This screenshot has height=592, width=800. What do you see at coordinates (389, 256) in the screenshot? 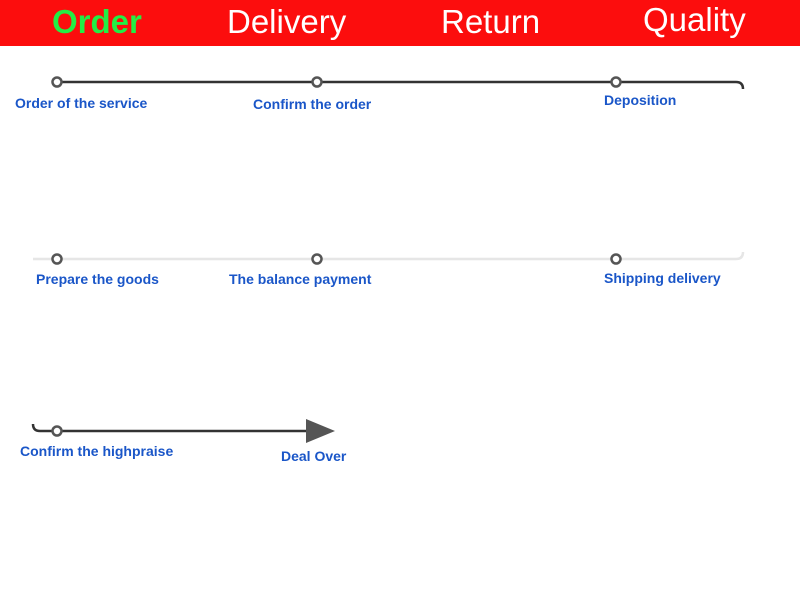
I see `flow-line-middle` at bounding box center [389, 256].